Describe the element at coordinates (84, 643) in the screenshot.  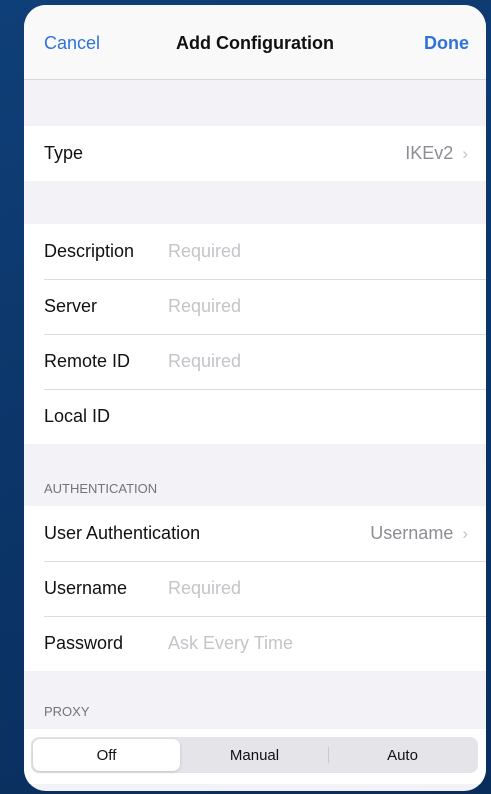
I see `password-label: Password` at that location.